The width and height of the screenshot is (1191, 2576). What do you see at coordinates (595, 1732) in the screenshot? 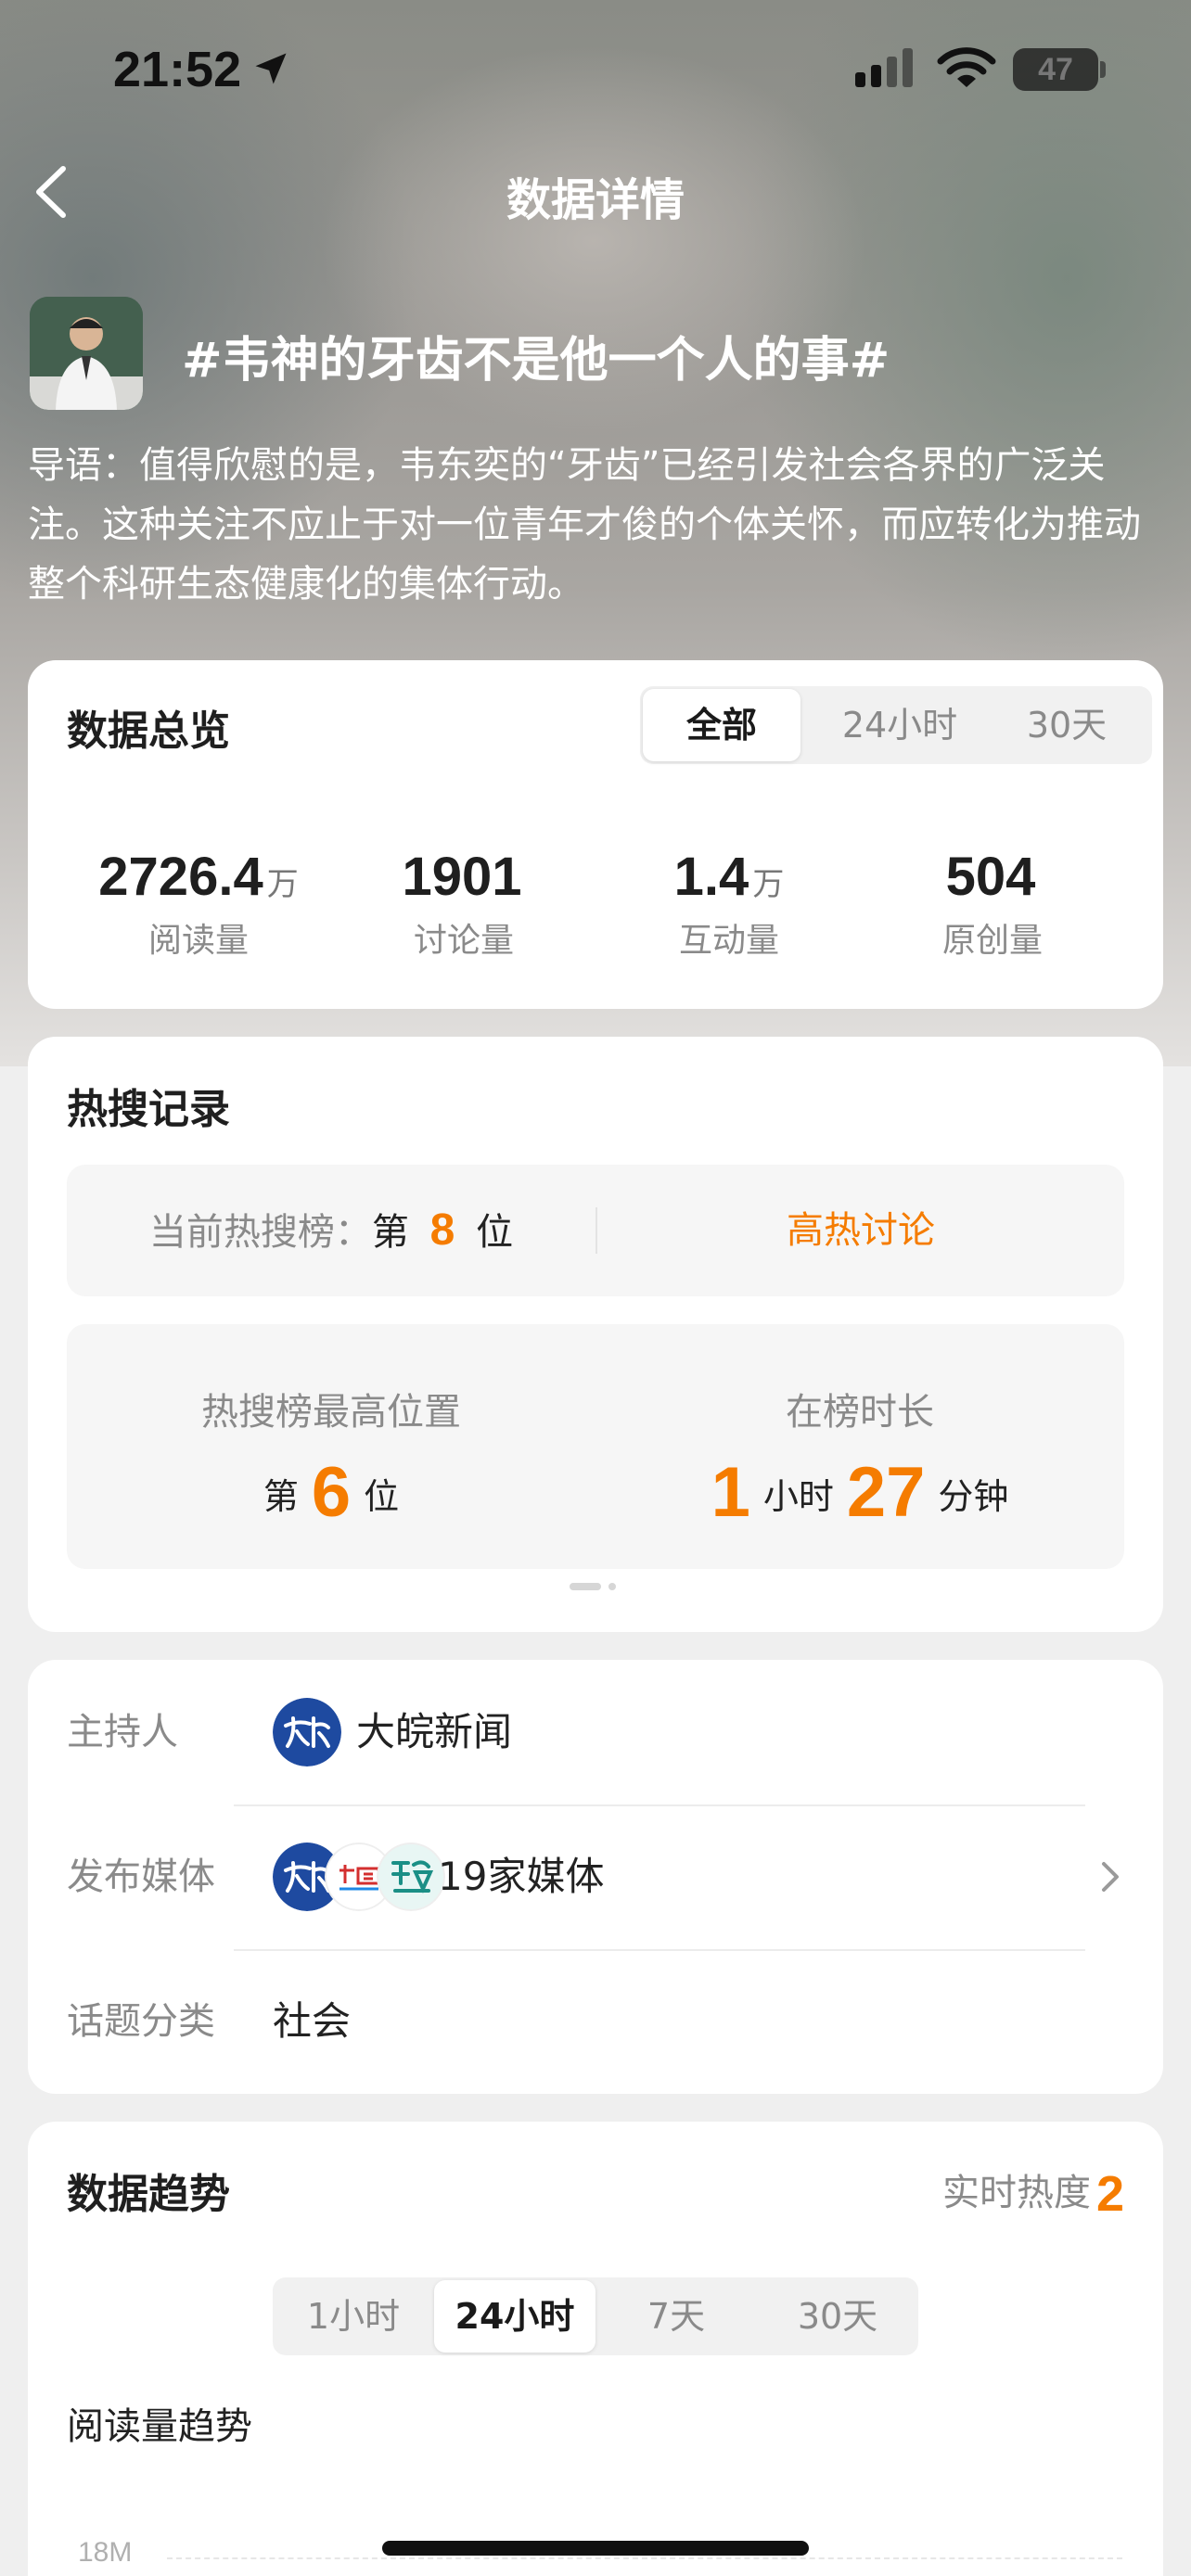
I see `host-row: 主持人 大皖新闻` at bounding box center [595, 1732].